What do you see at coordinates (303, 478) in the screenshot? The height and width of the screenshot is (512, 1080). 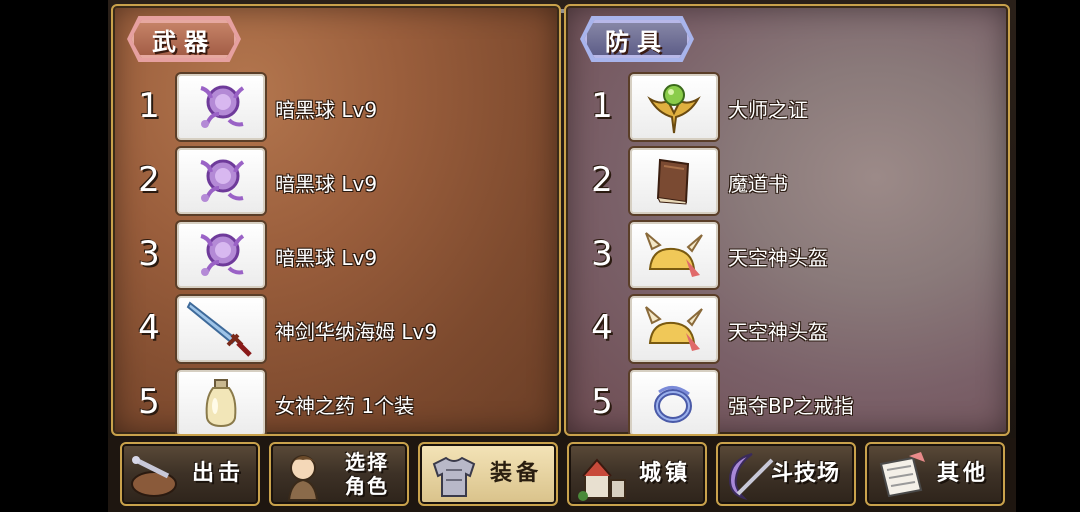 I see `character-icon` at bounding box center [303, 478].